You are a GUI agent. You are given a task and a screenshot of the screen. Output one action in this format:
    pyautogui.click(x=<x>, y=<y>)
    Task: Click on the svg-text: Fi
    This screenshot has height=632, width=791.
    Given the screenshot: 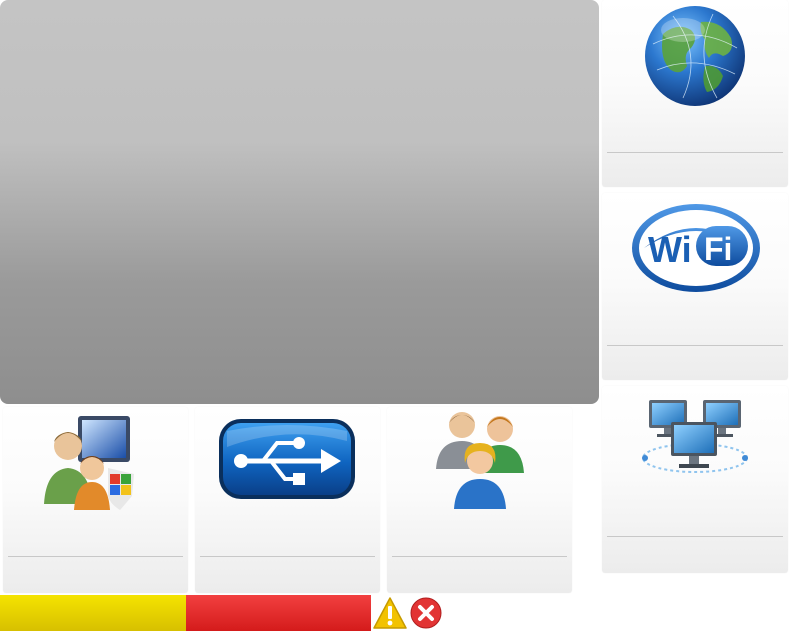 What is the action you would take?
    pyautogui.click(x=718, y=249)
    